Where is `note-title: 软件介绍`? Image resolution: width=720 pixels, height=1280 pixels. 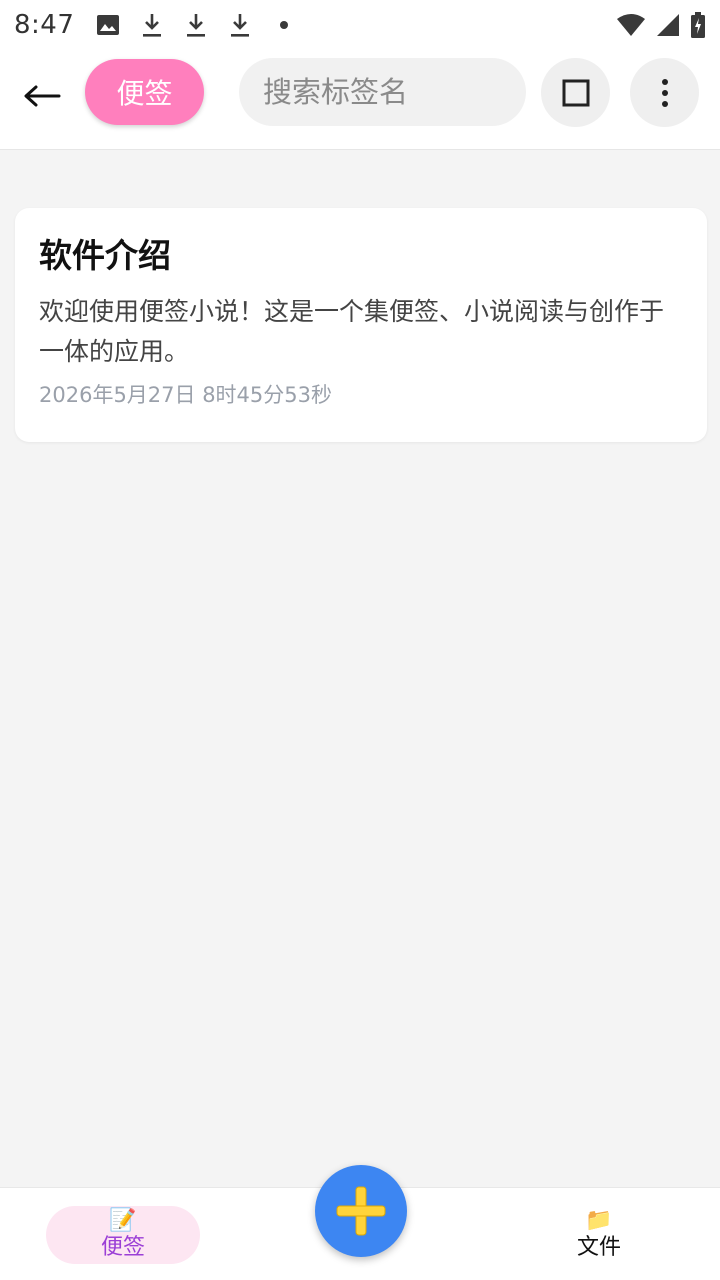 note-title: 软件介绍 is located at coordinates (105, 255).